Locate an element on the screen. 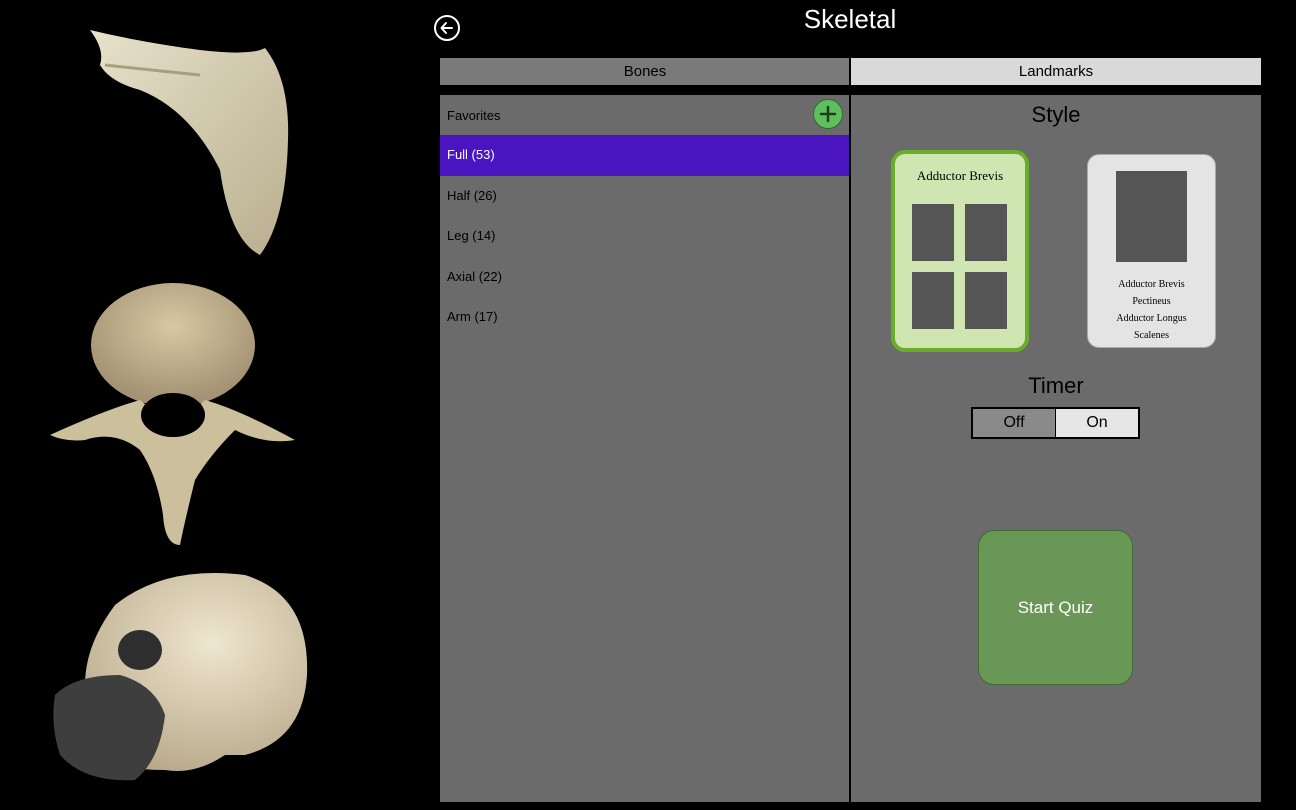 Image resolution: width=1296 pixels, height=810 pixels. plus-icon is located at coordinates (828, 114).